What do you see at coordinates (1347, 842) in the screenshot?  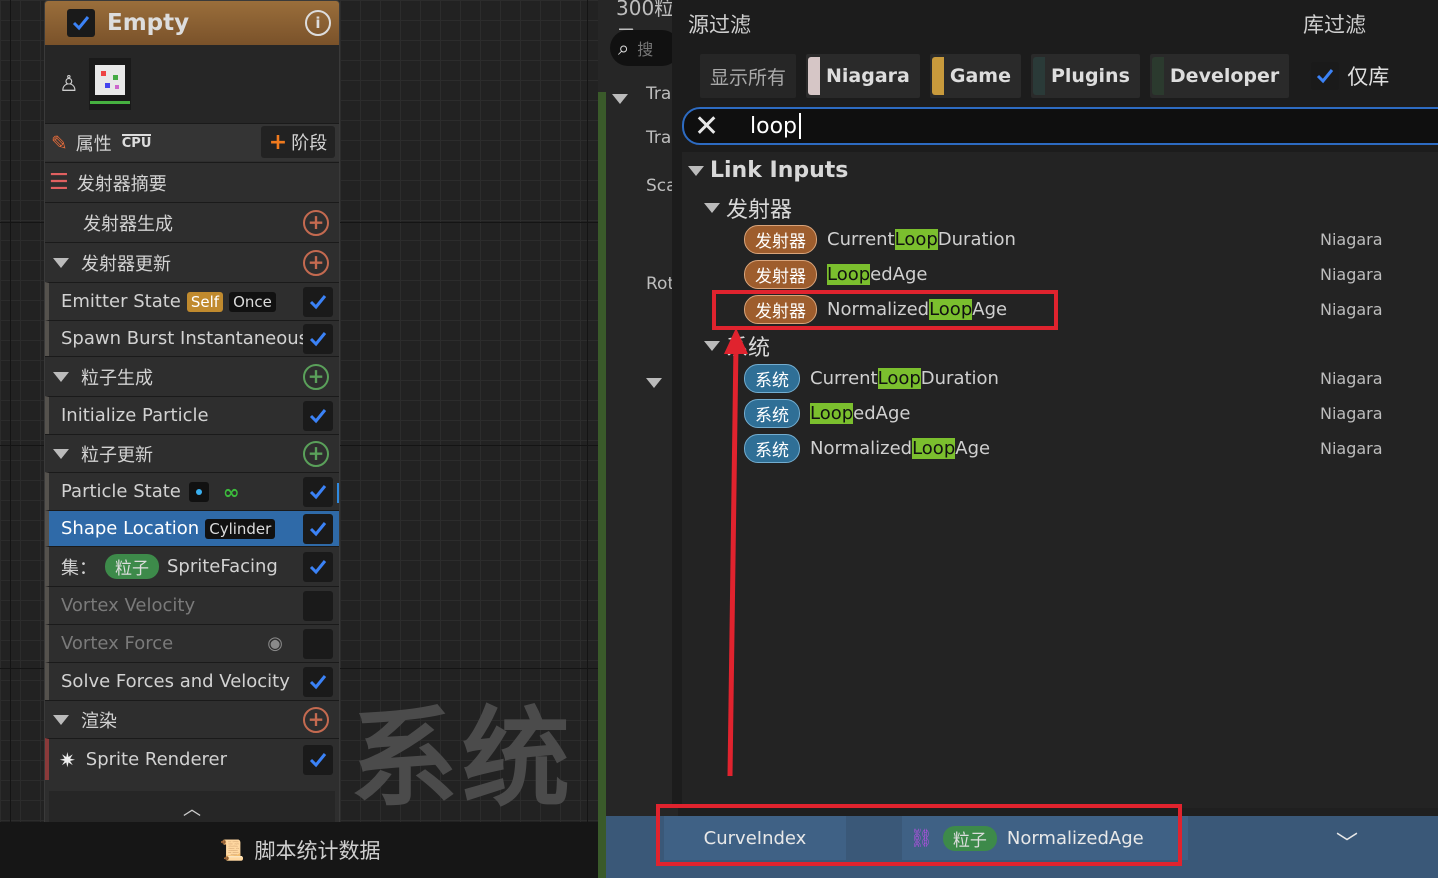 I see `chevron-down-icon: ﹀` at bounding box center [1347, 842].